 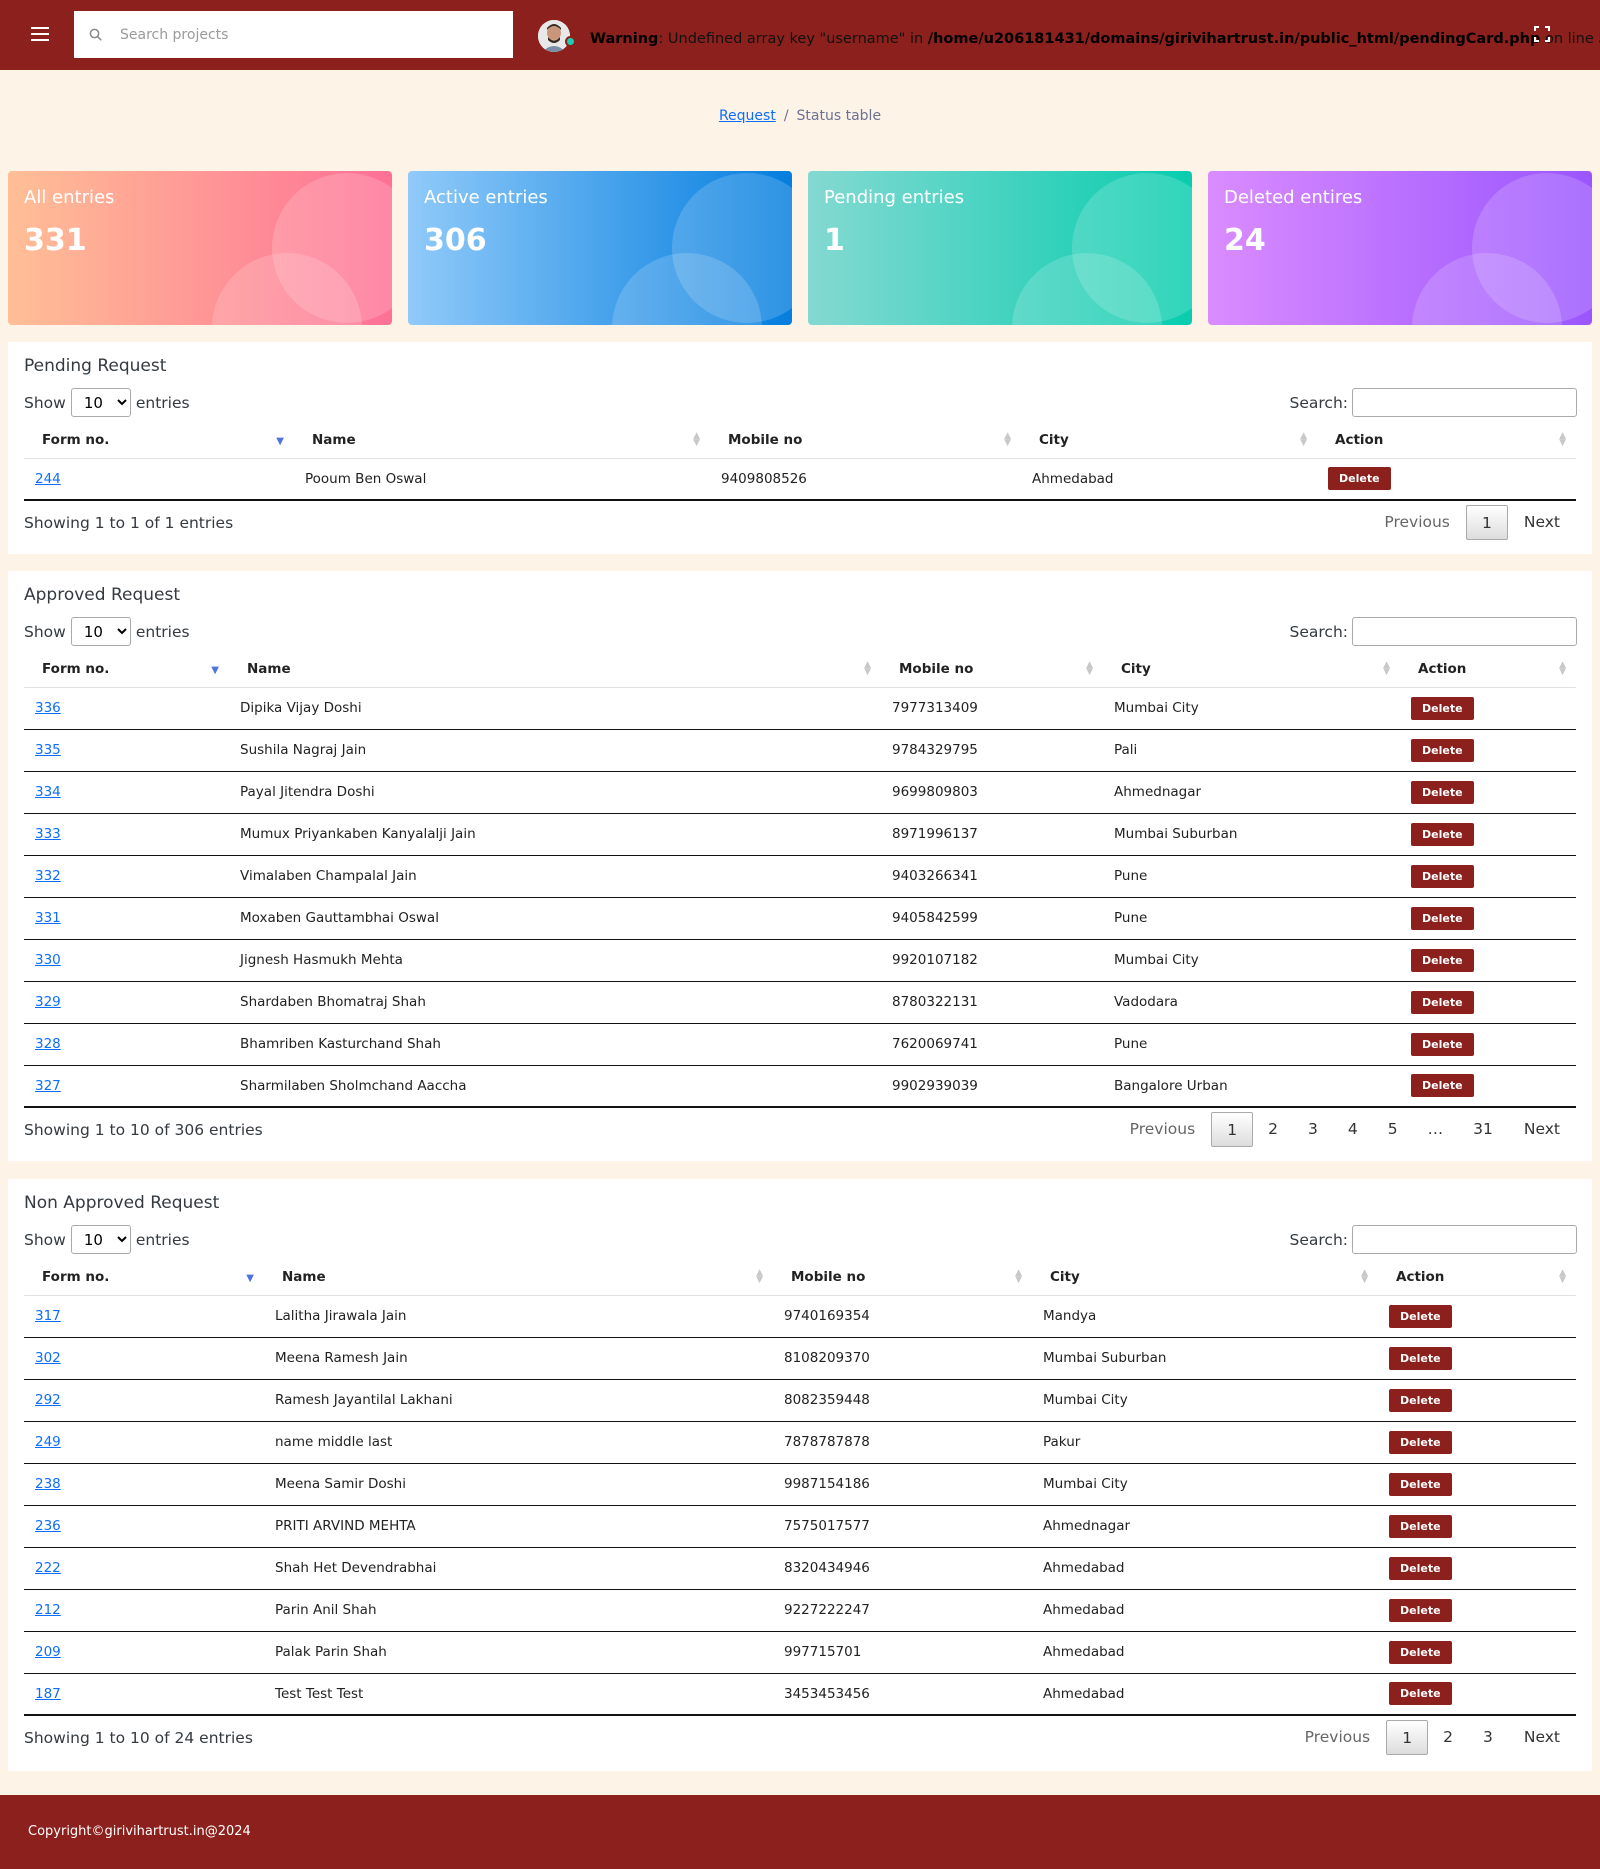 What do you see at coordinates (48, 1086) in the screenshot?
I see `form-number-link: 327` at bounding box center [48, 1086].